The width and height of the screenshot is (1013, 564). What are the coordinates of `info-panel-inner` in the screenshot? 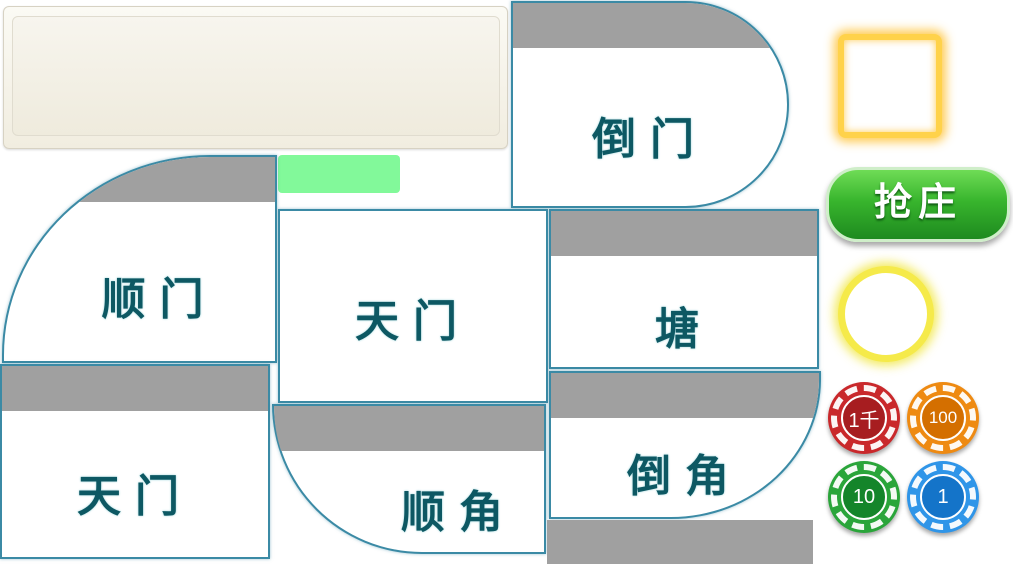 It's located at (256, 76).